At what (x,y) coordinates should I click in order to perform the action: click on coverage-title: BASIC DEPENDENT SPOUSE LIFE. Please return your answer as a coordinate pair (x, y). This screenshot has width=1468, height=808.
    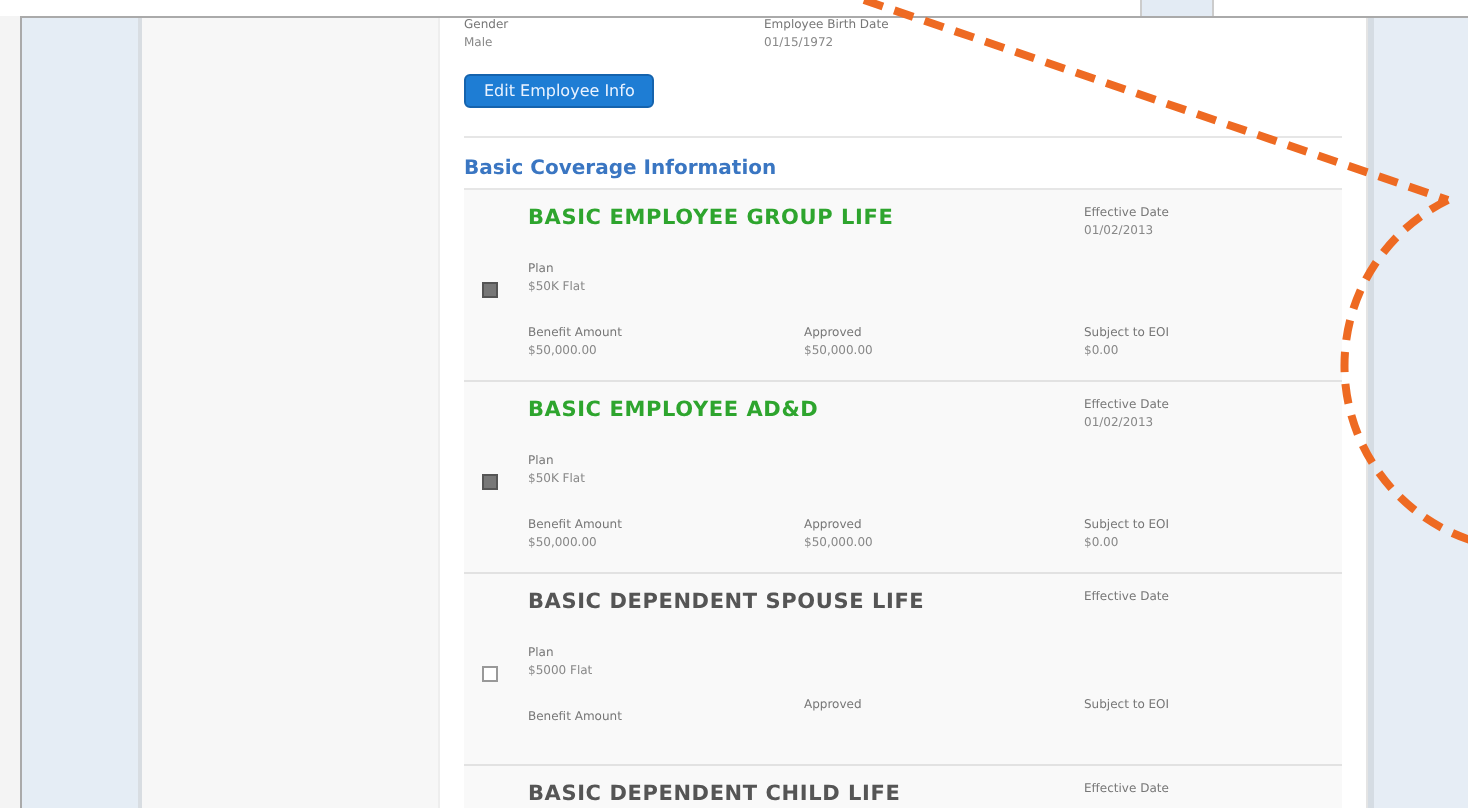
    Looking at the image, I should click on (726, 602).